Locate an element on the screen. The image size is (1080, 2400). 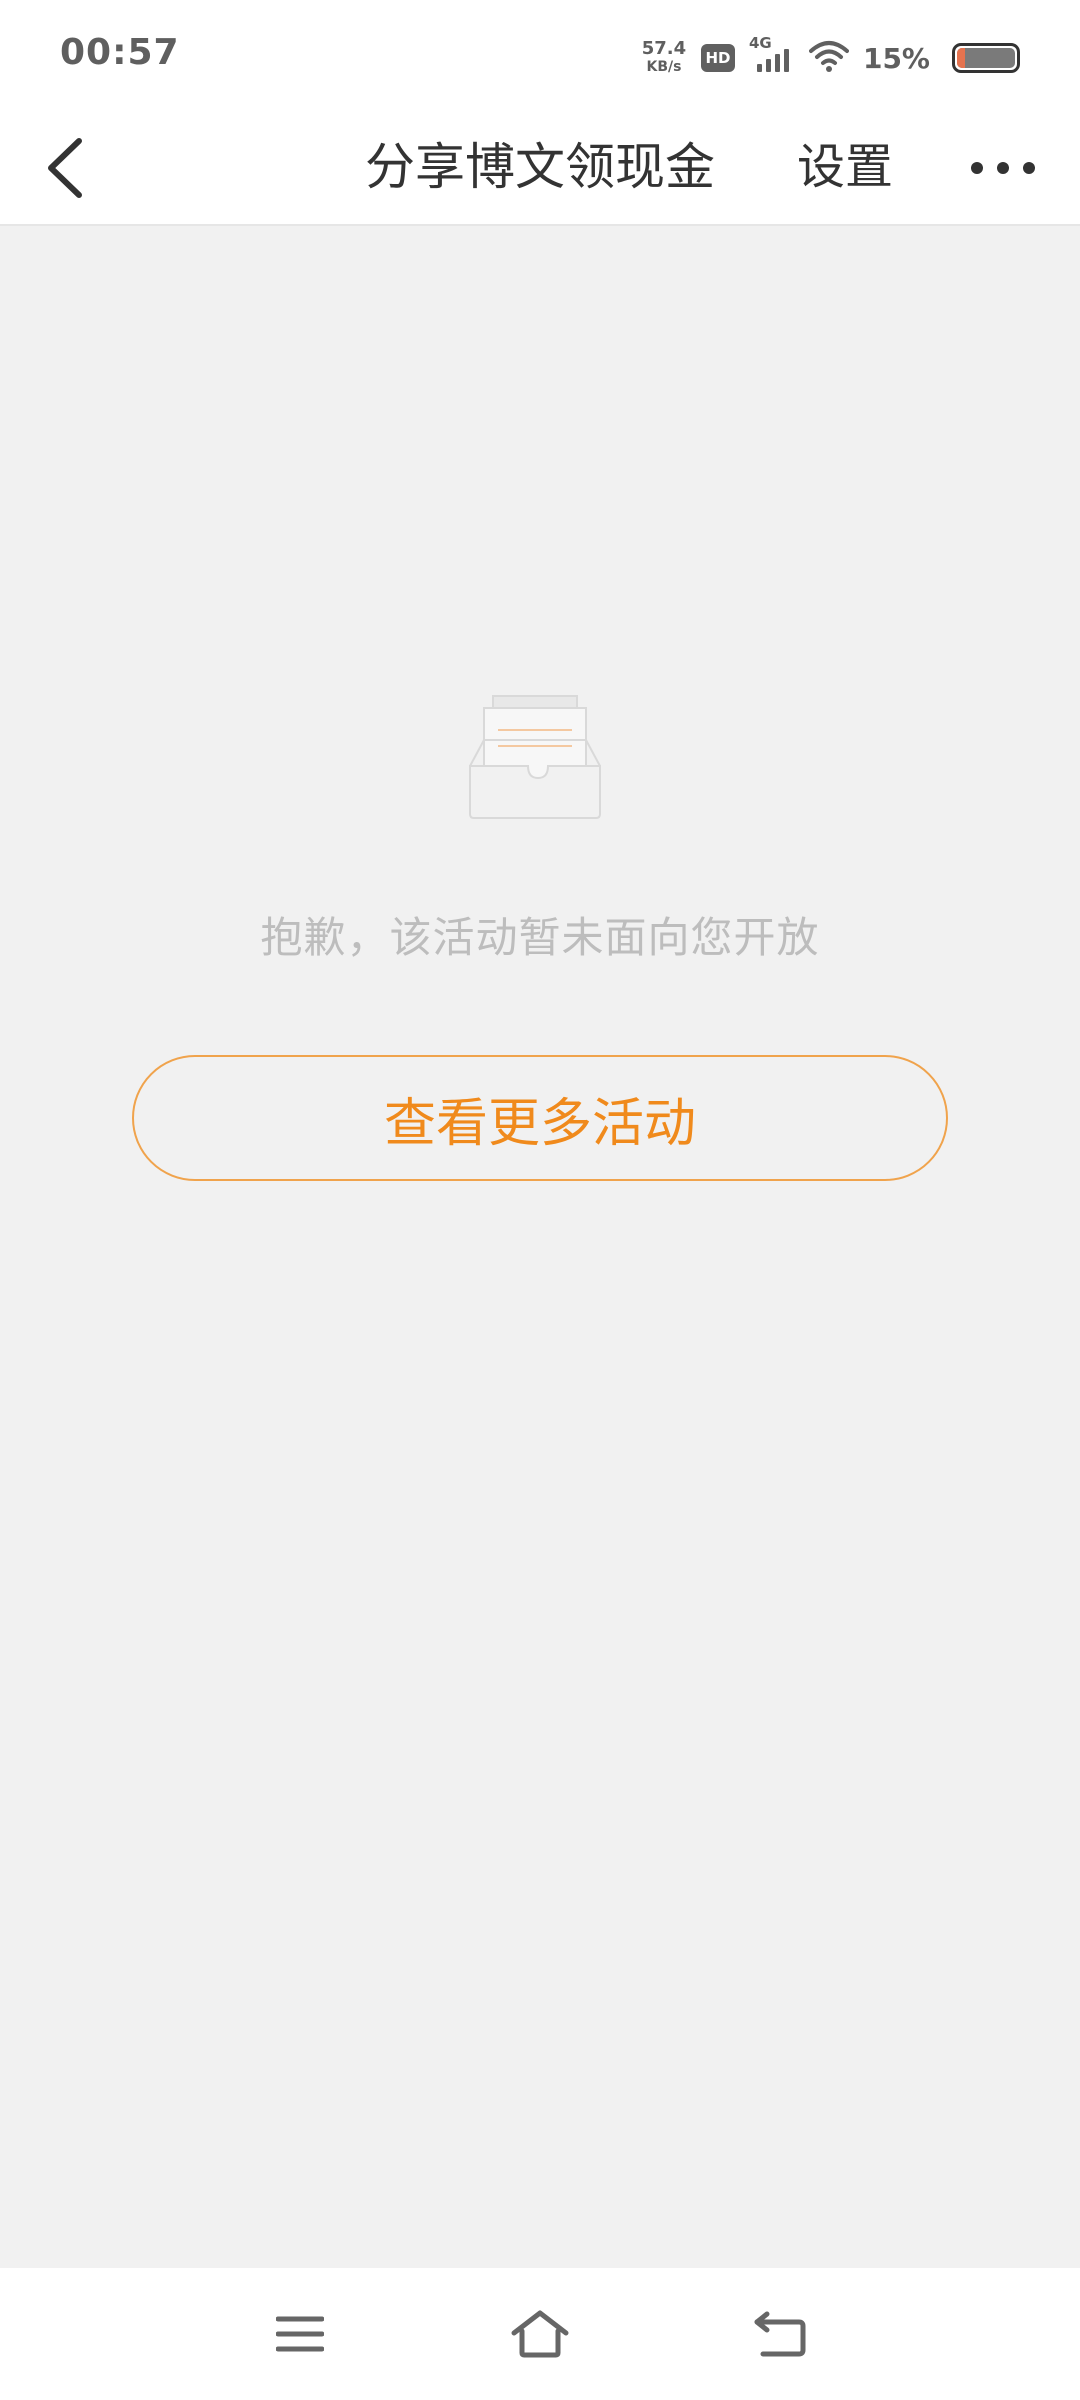
network-speed: 57.4 KB/s is located at coordinates (664, 58).